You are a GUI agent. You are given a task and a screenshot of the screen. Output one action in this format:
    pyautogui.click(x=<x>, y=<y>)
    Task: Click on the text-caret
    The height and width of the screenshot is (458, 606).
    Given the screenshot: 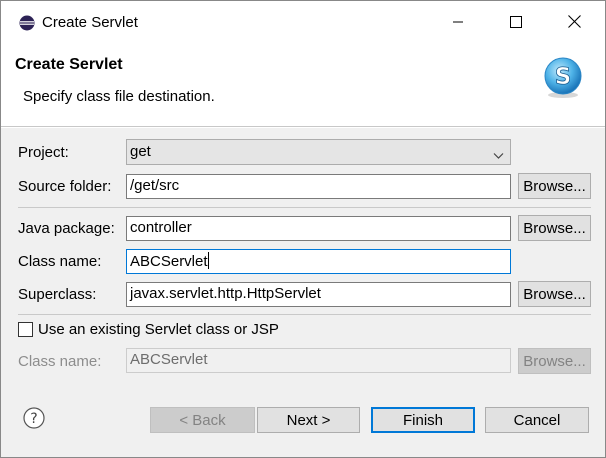 What is the action you would take?
    pyautogui.click(x=208, y=260)
    